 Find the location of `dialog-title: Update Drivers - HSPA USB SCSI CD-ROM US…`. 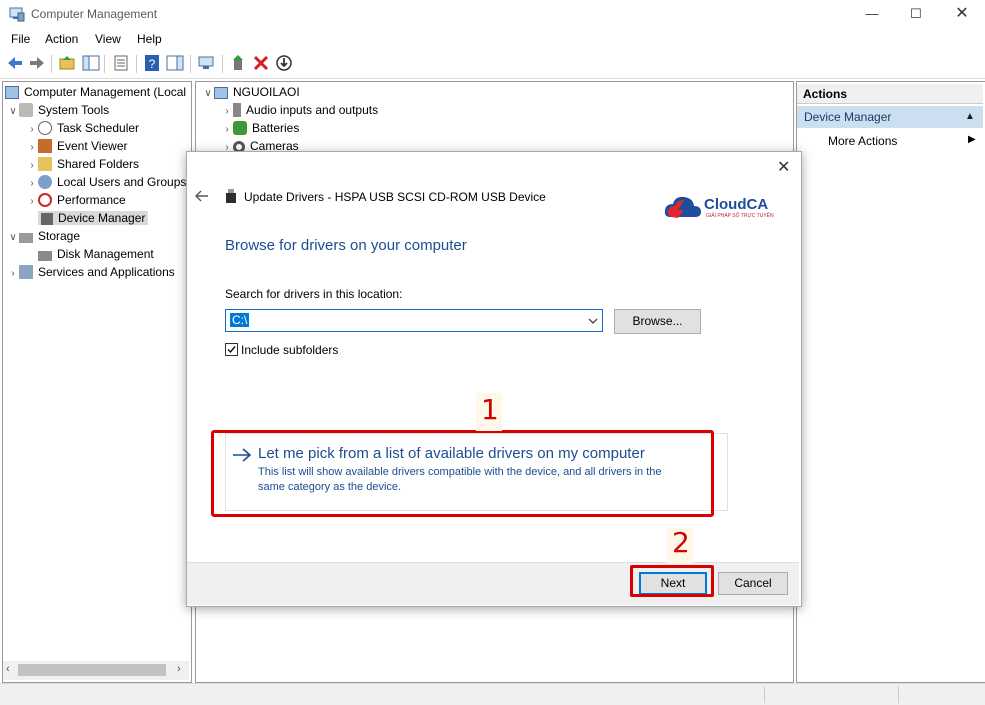

dialog-title: Update Drivers - HSPA USB SCSI CD-ROM US… is located at coordinates (395, 197).